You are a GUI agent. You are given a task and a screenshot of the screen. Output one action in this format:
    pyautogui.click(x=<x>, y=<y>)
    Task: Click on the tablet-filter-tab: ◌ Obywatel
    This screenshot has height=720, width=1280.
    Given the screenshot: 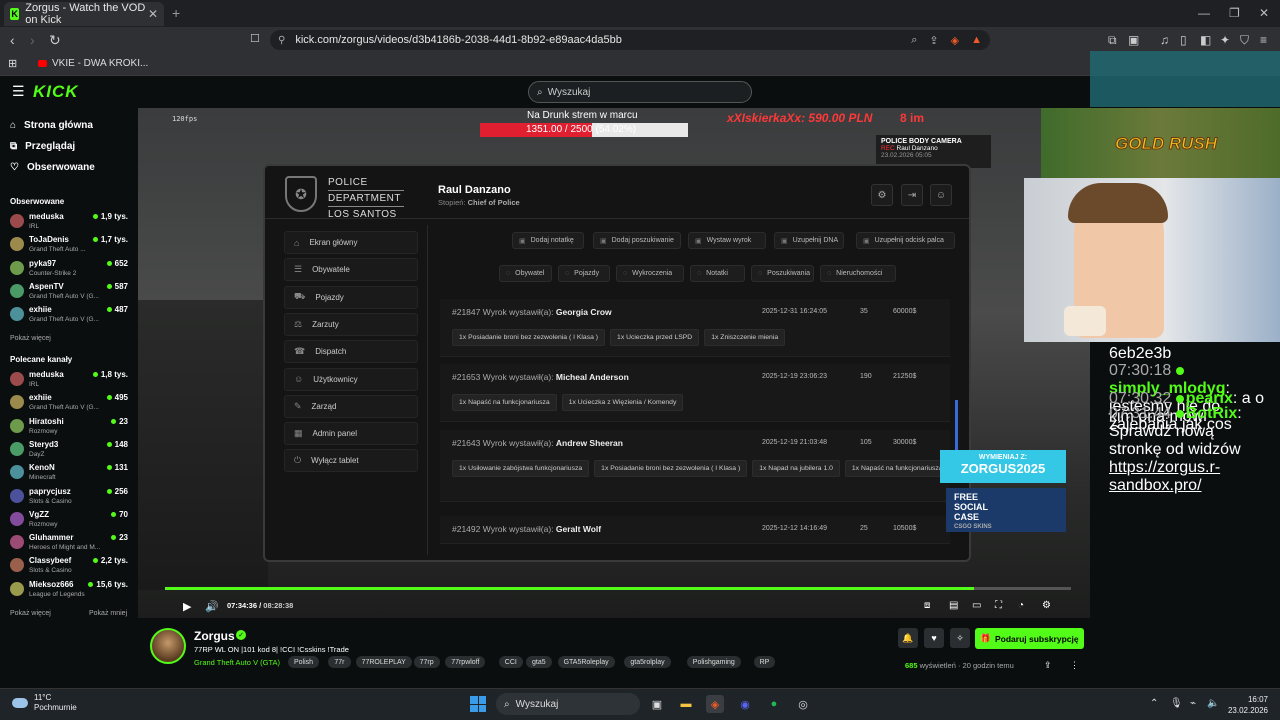 What is the action you would take?
    pyautogui.click(x=525, y=273)
    